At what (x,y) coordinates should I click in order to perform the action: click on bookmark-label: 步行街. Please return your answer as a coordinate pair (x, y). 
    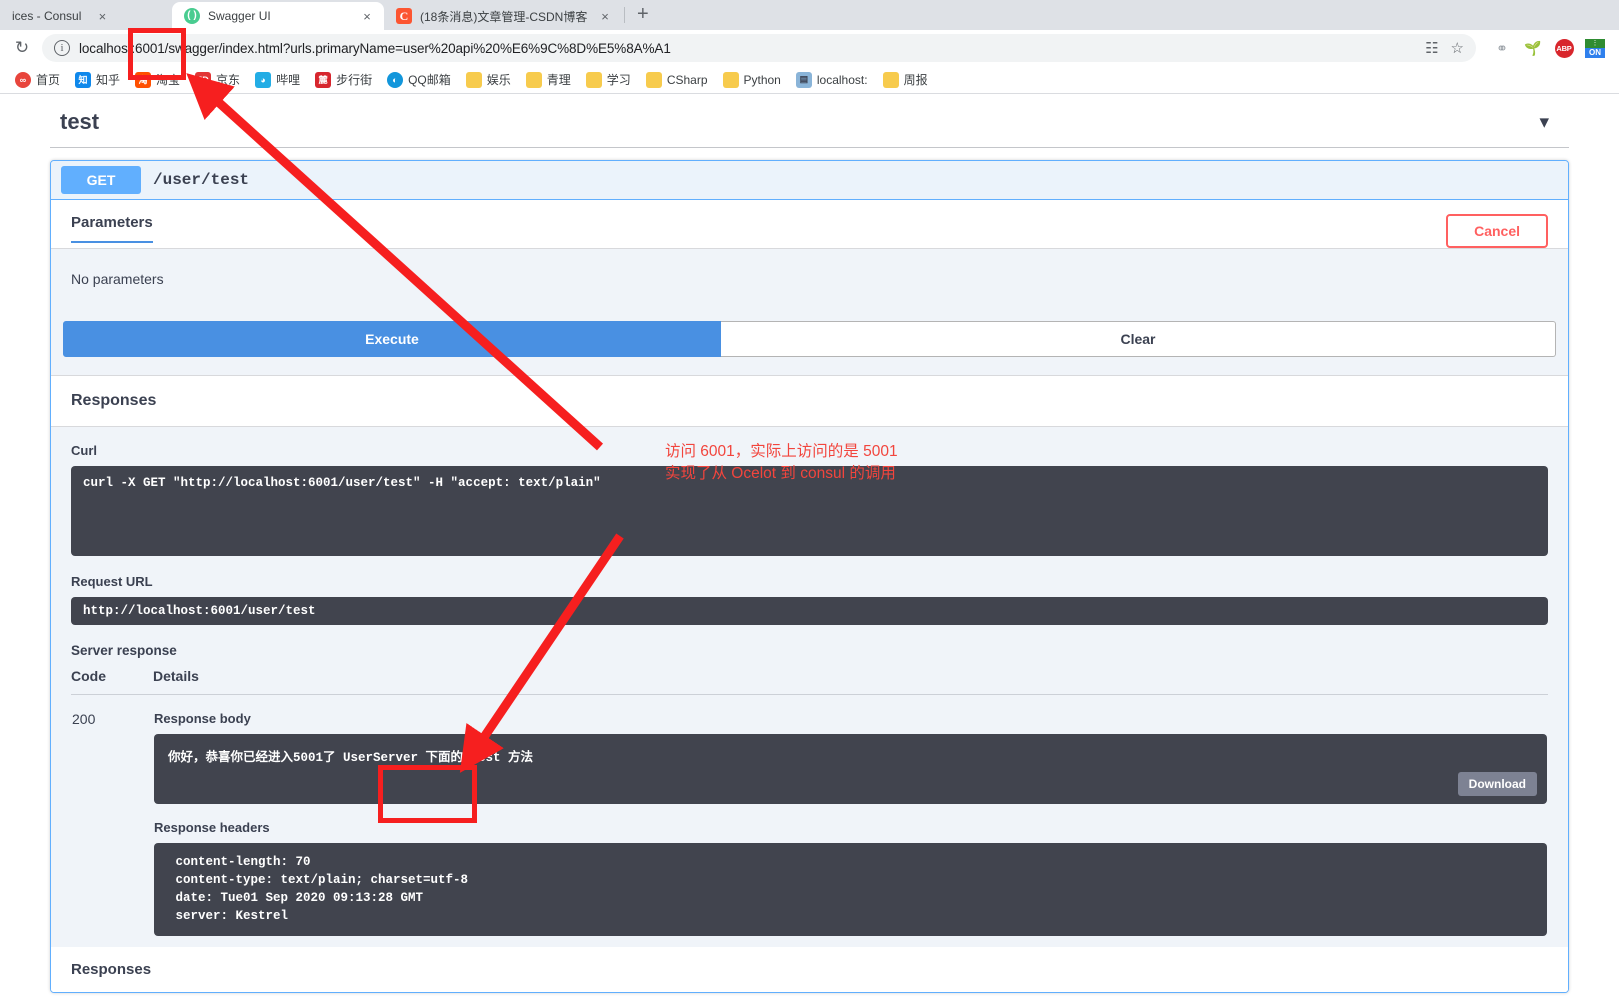
    Looking at the image, I should click on (354, 80).